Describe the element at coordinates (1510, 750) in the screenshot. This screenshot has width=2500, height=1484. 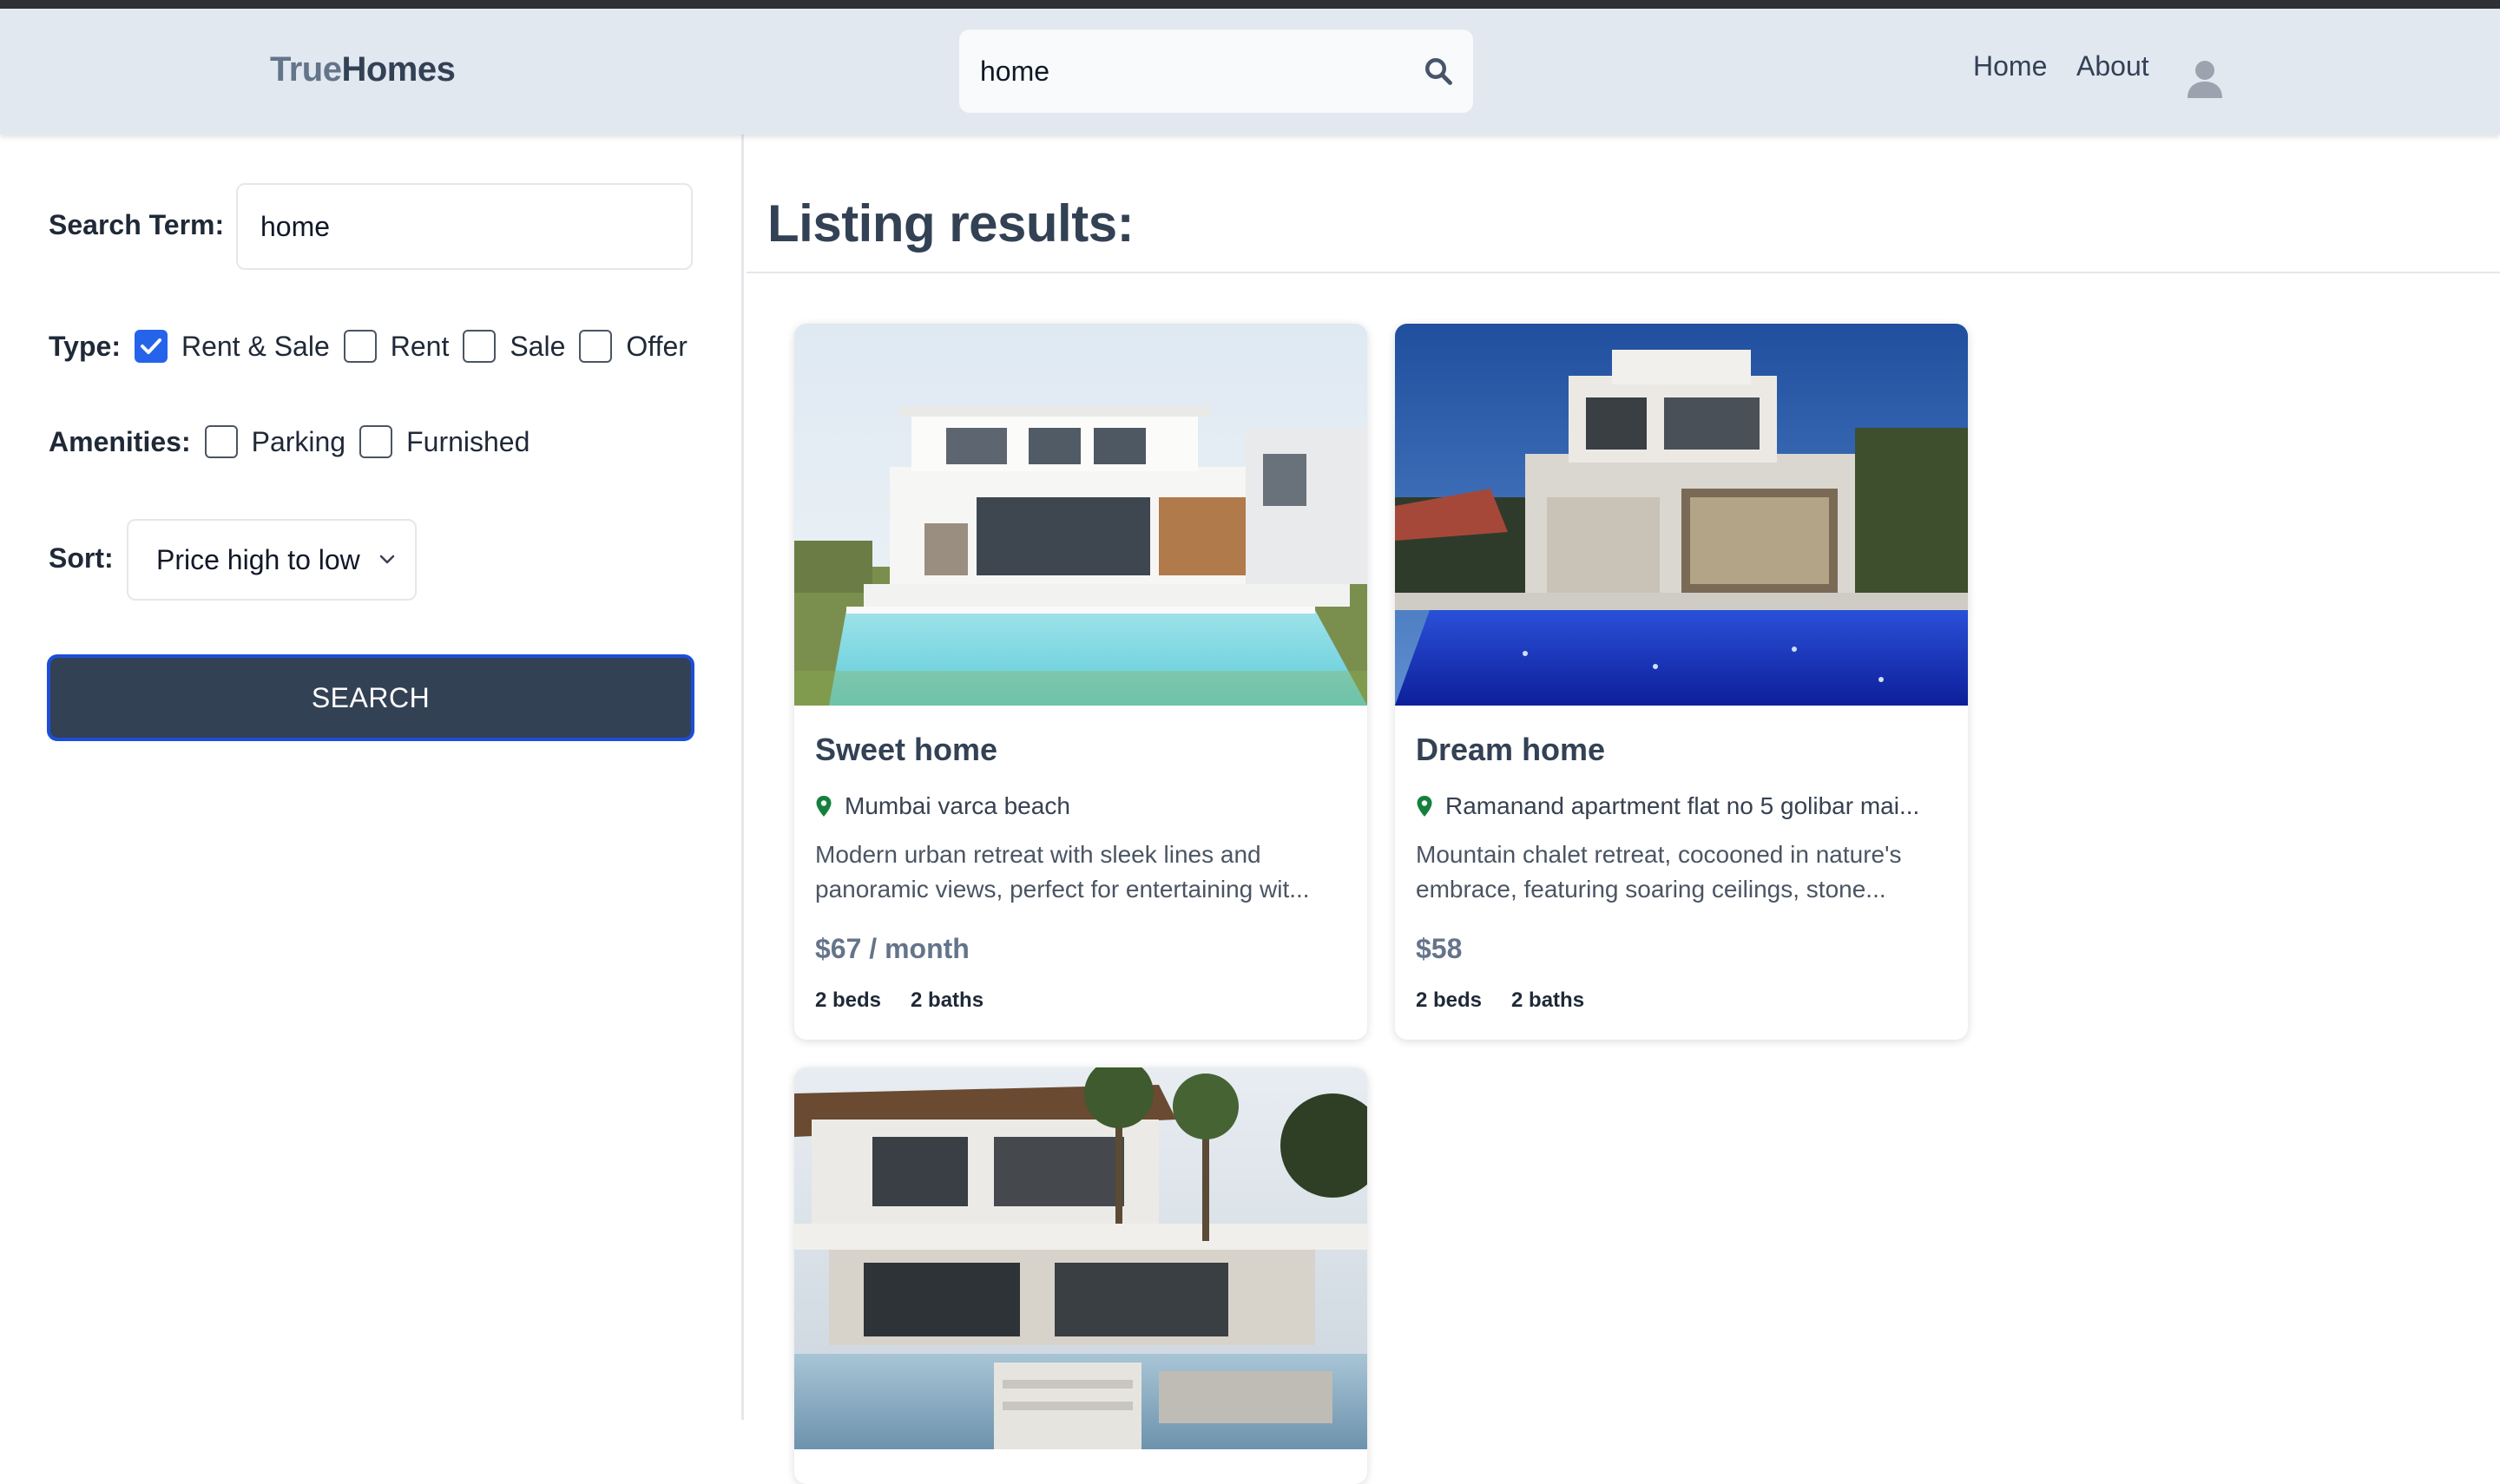
I see `listing-title: Dream home` at that location.